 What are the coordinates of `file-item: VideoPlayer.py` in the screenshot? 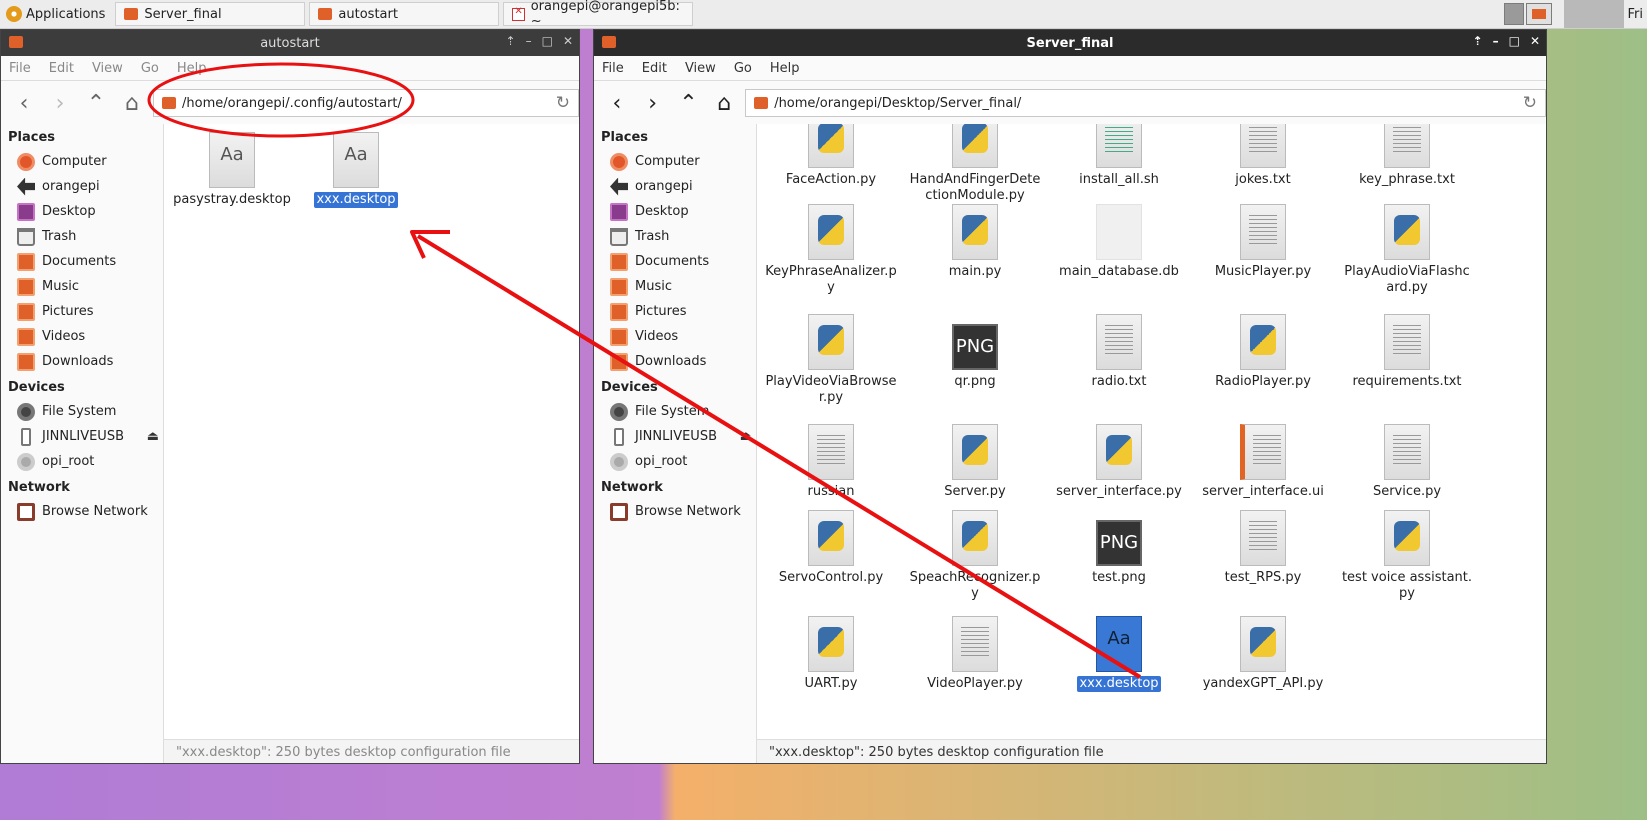 It's located at (975, 654).